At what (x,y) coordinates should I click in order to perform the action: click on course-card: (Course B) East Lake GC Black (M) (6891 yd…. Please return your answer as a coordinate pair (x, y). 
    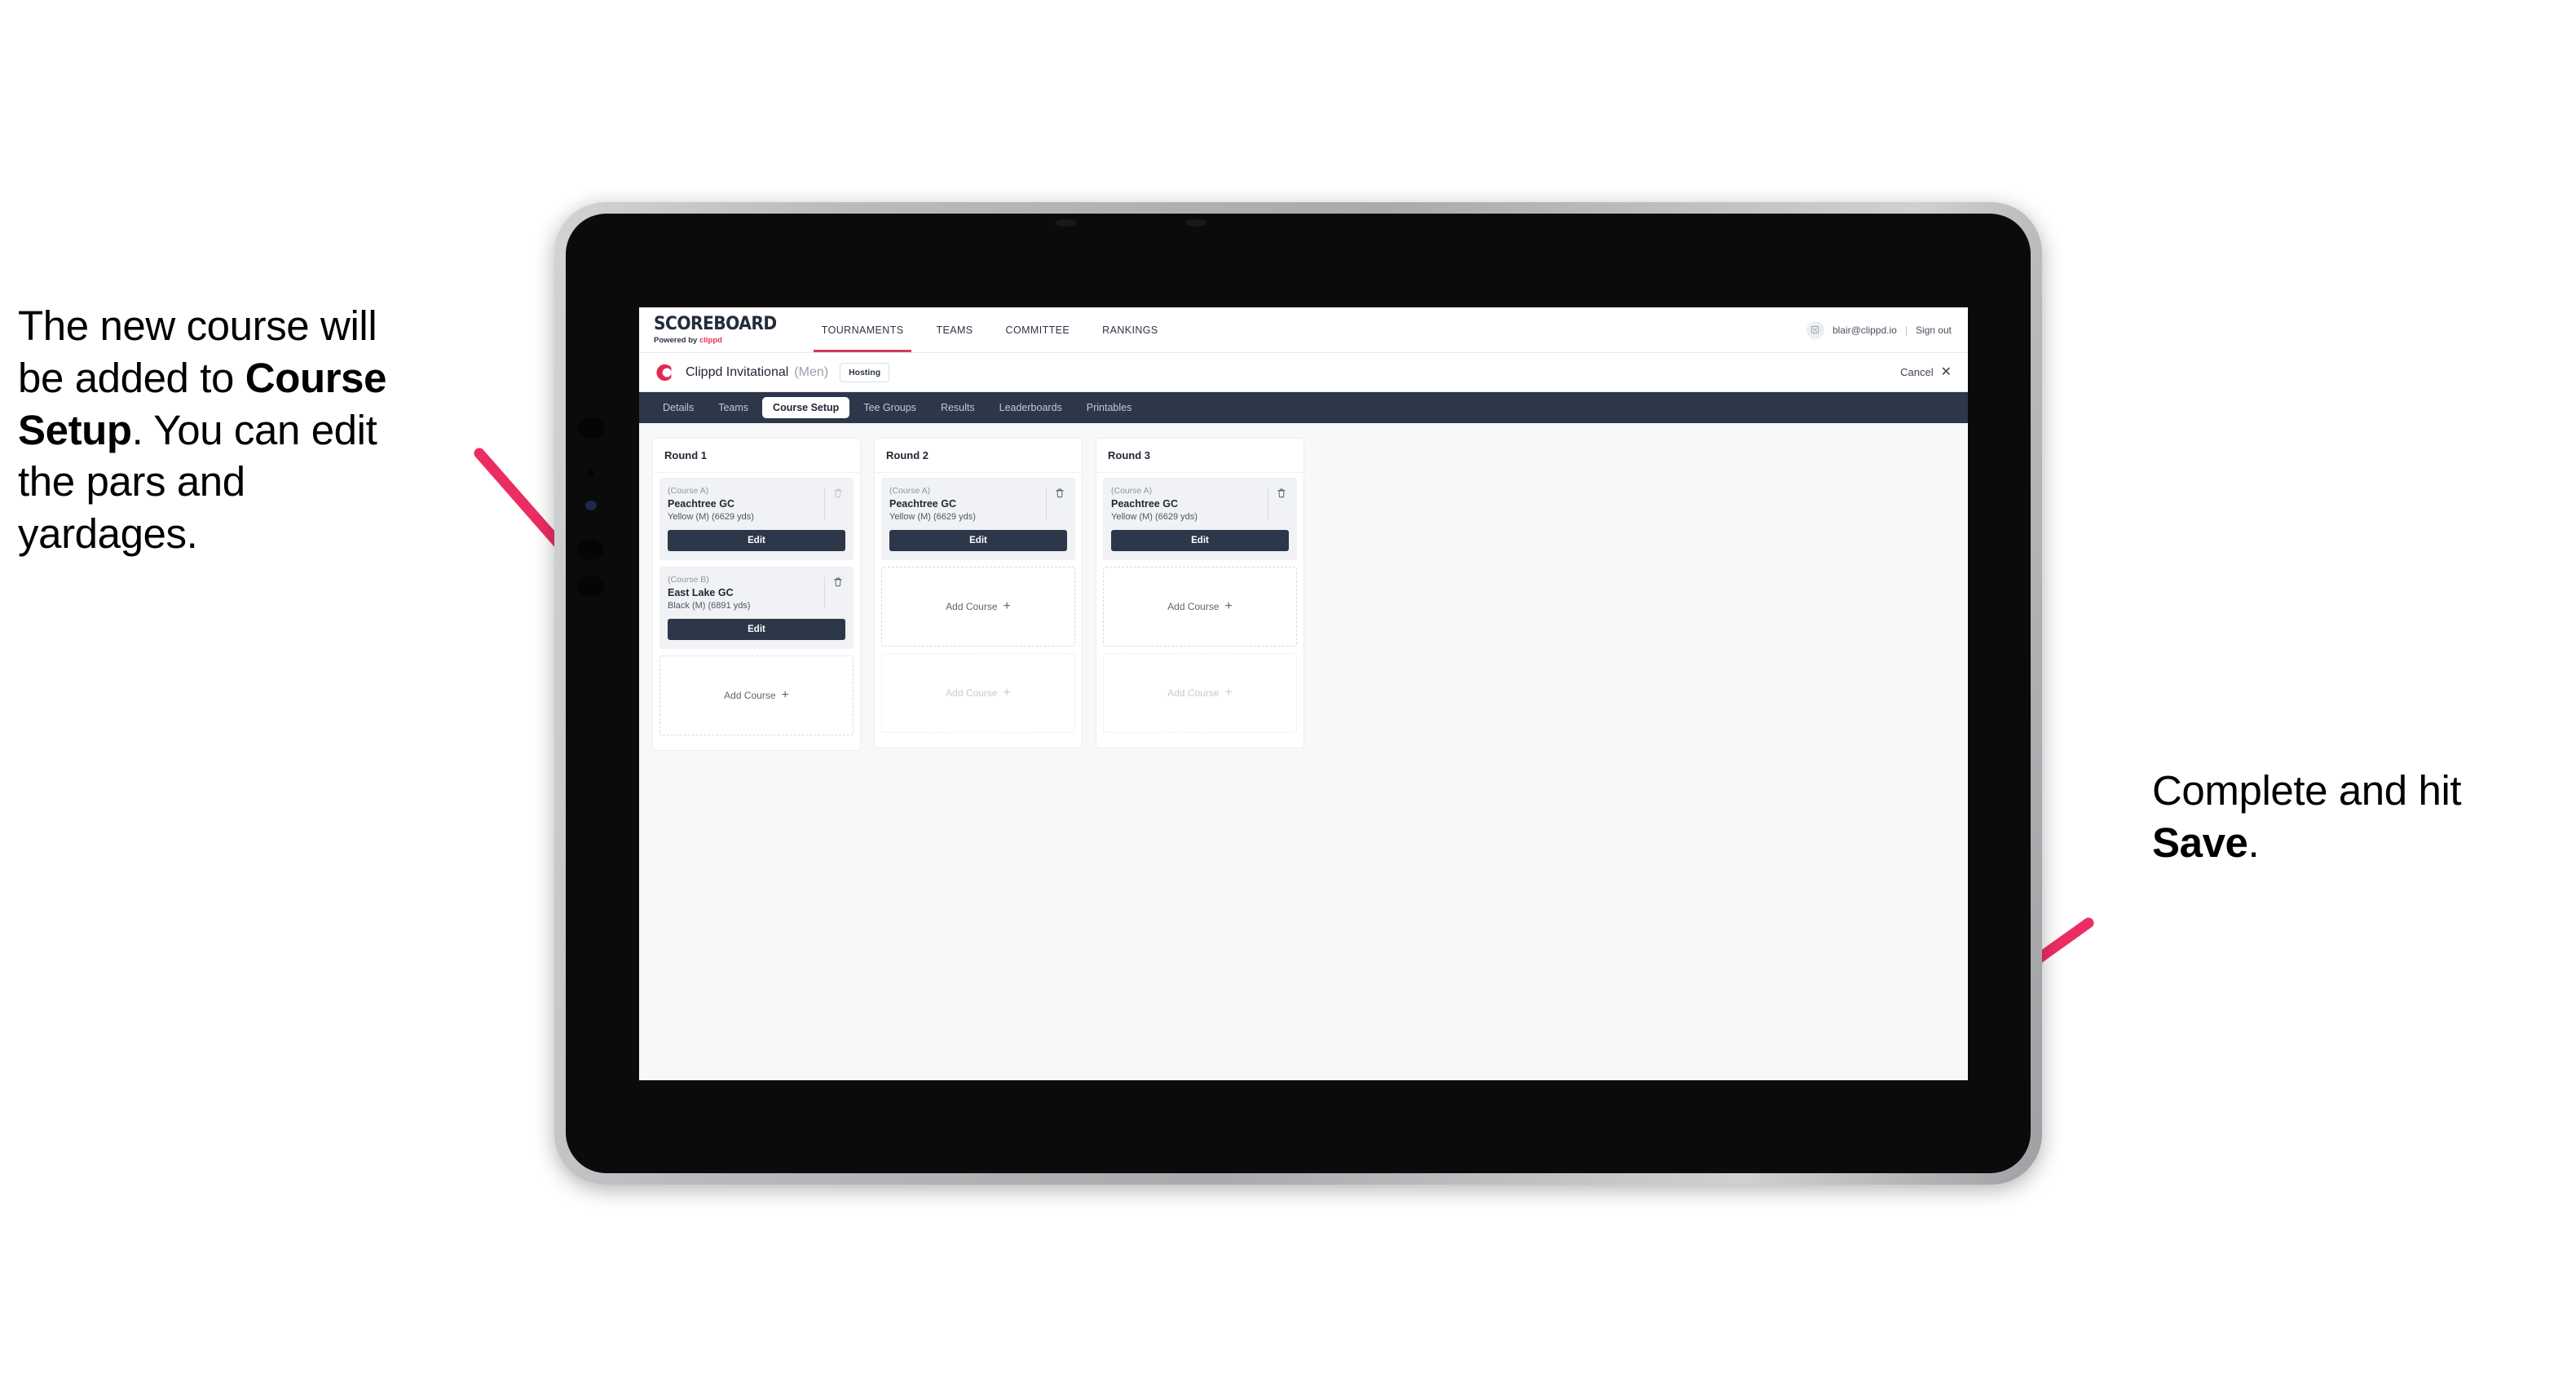
    Looking at the image, I should click on (756, 608).